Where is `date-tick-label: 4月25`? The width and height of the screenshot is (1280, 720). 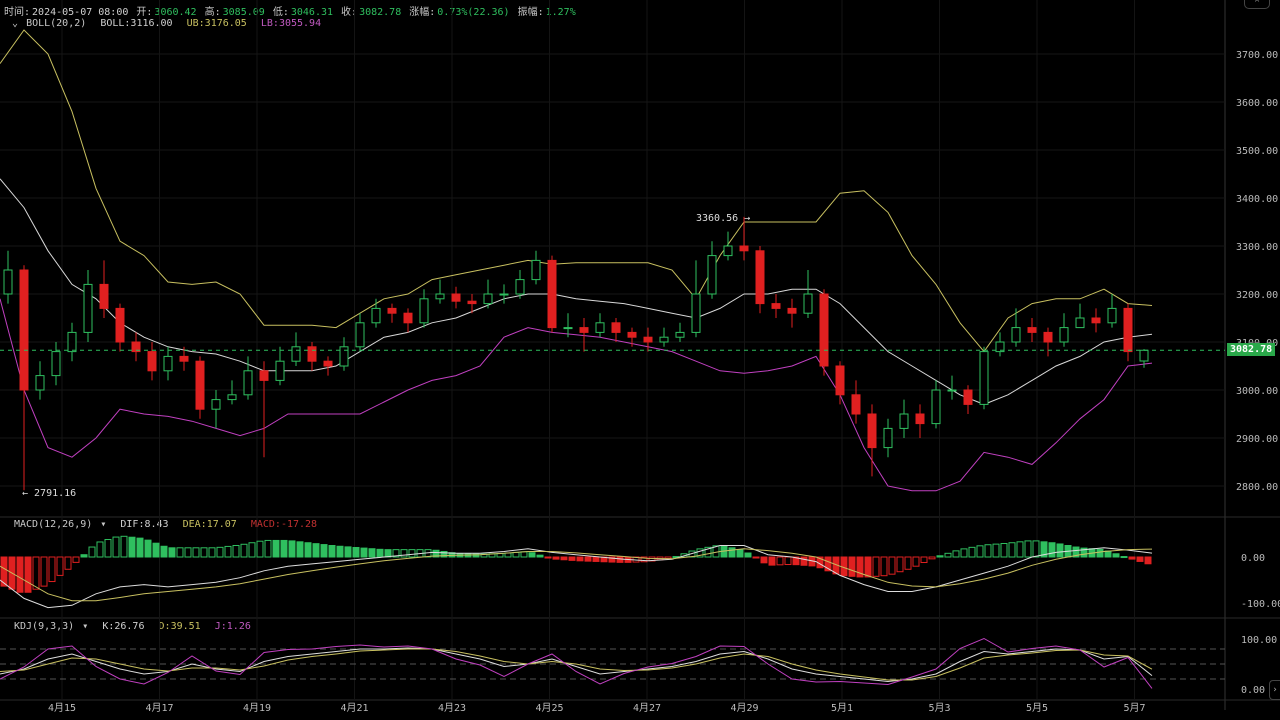
date-tick-label: 4月25 is located at coordinates (549, 708).